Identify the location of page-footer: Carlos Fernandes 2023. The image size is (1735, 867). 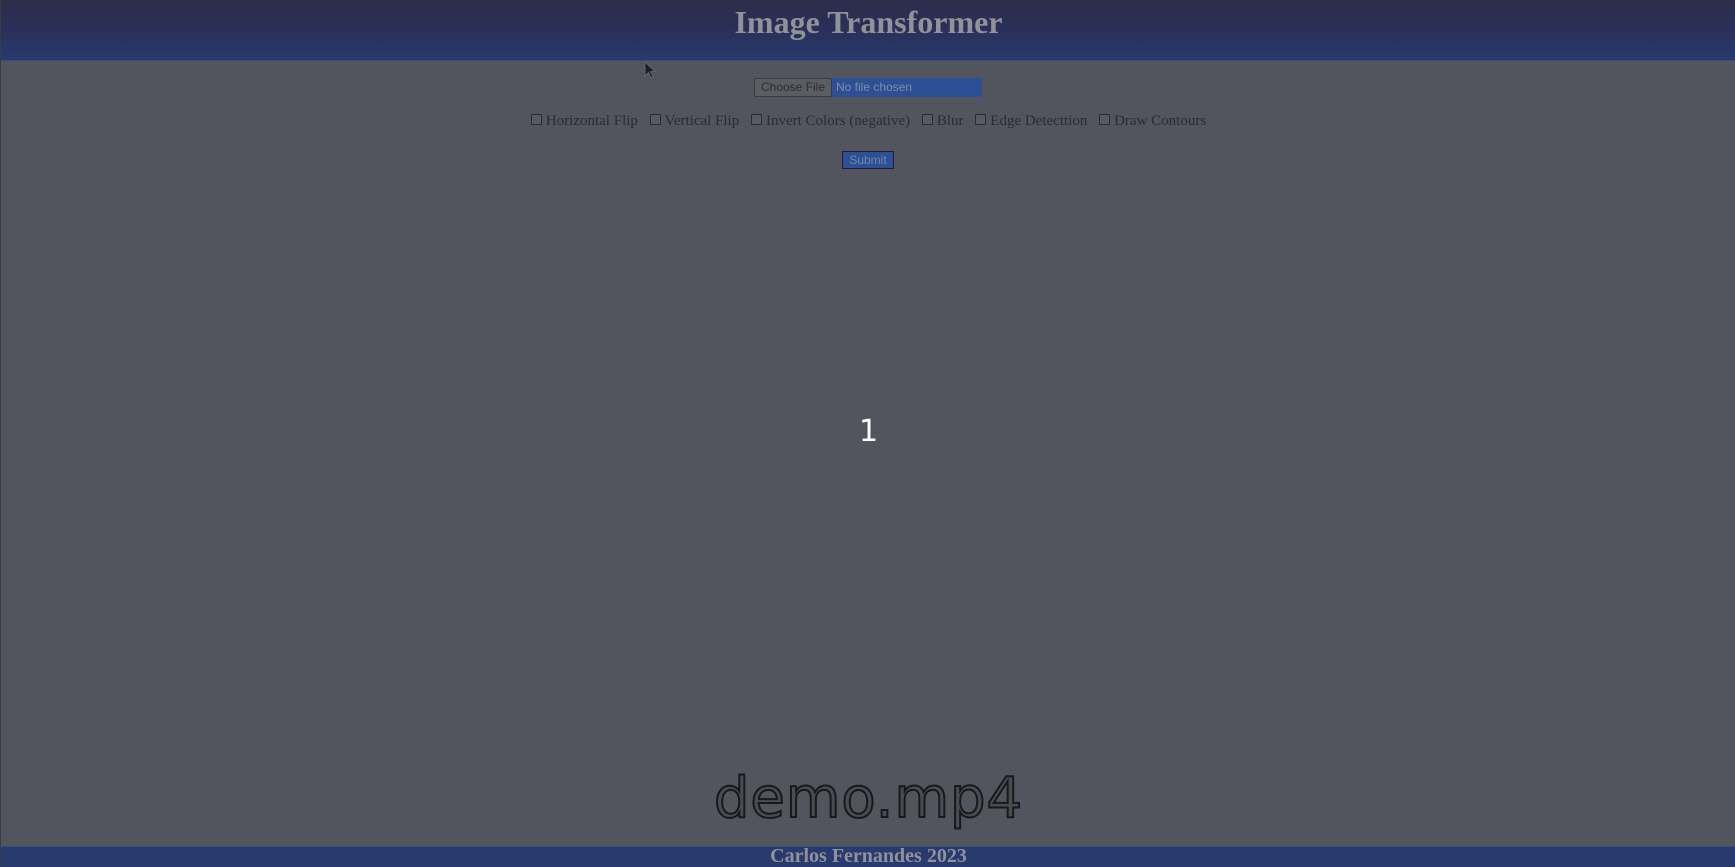
(868, 856).